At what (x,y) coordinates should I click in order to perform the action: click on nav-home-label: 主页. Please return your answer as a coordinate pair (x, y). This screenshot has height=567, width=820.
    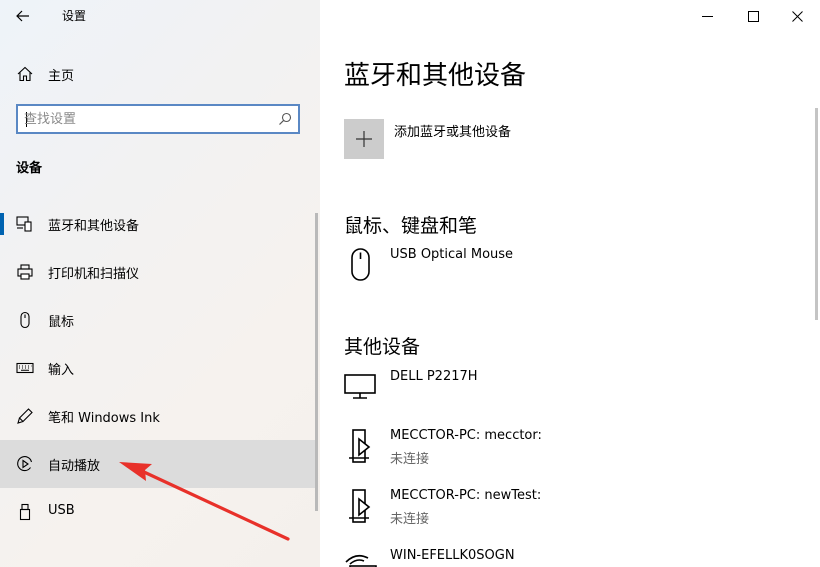
    Looking at the image, I should click on (61, 76).